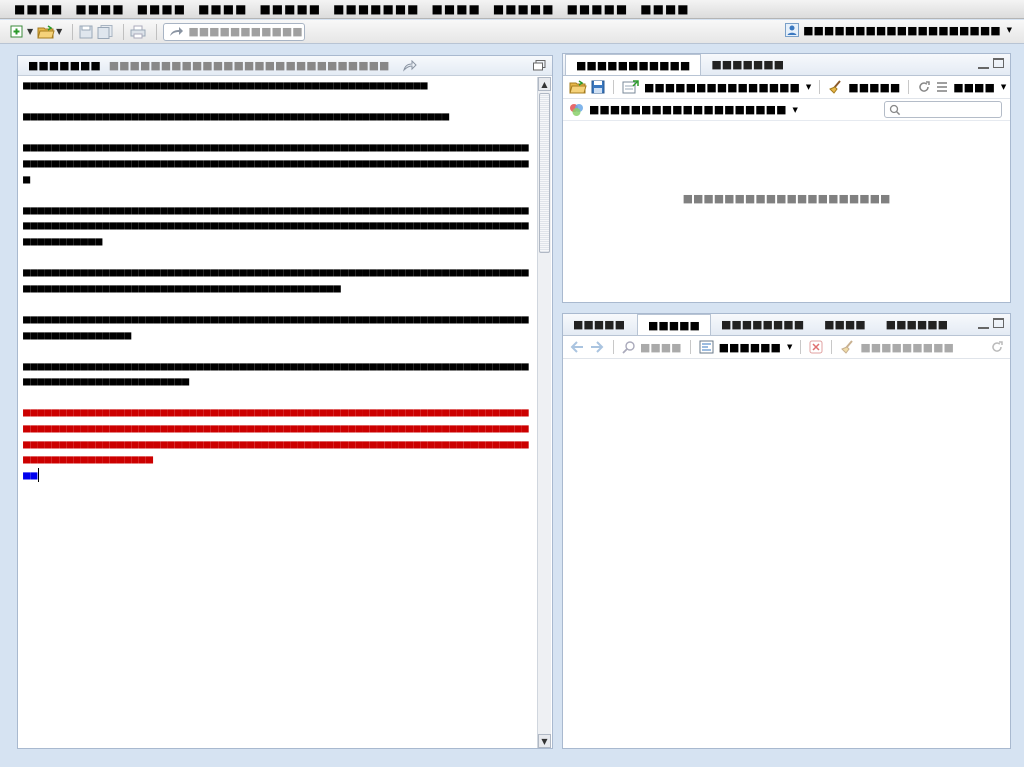 Image resolution: width=1024 pixels, height=767 pixels. What do you see at coordinates (524, 9) in the screenshot?
I see `menu-item-7: ■■■■■` at bounding box center [524, 9].